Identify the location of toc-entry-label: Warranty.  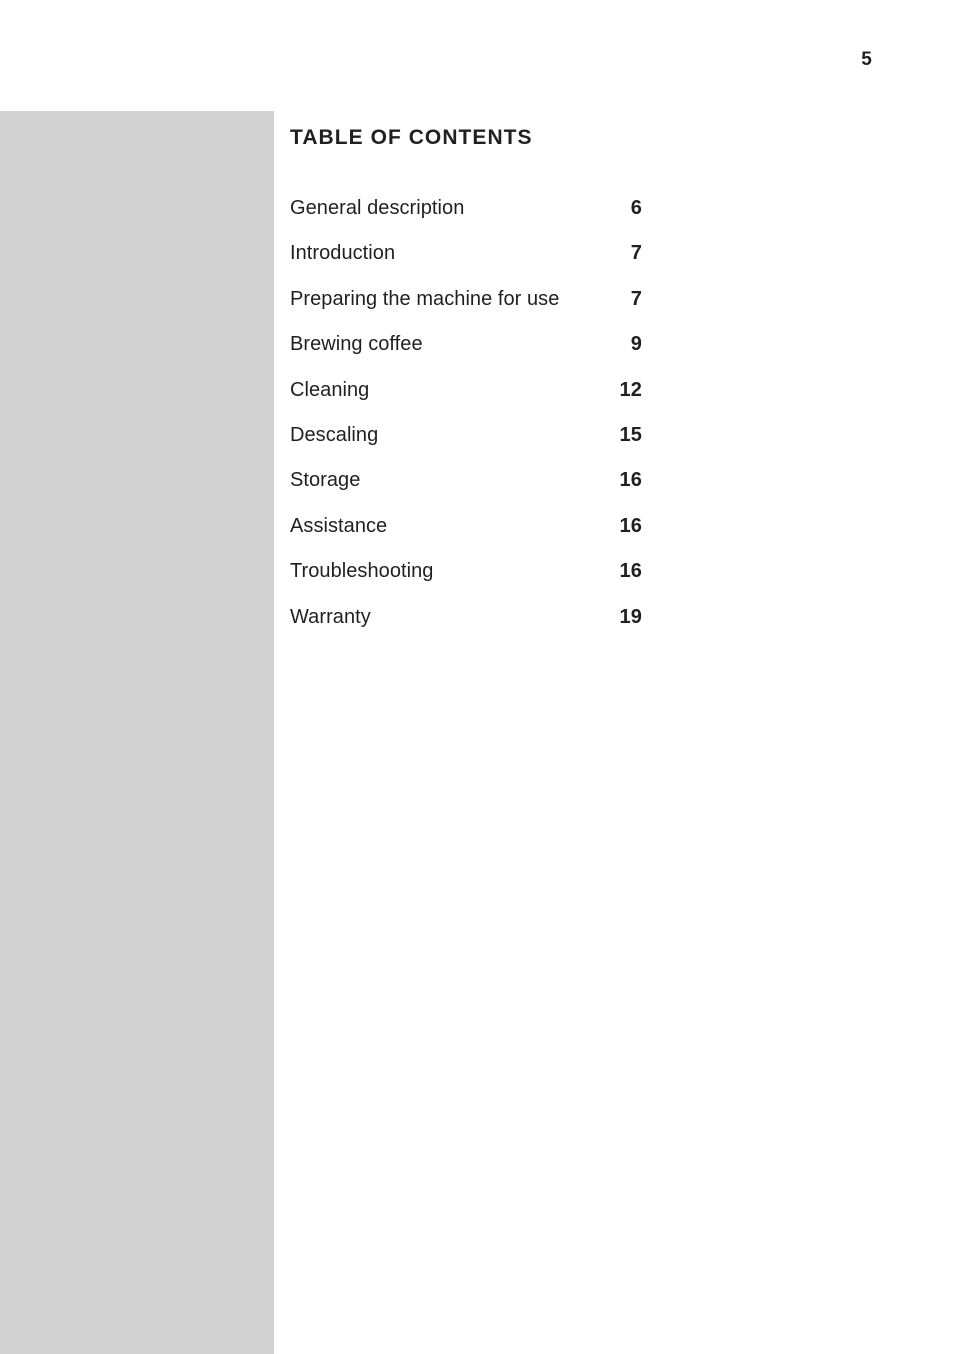
(330, 616).